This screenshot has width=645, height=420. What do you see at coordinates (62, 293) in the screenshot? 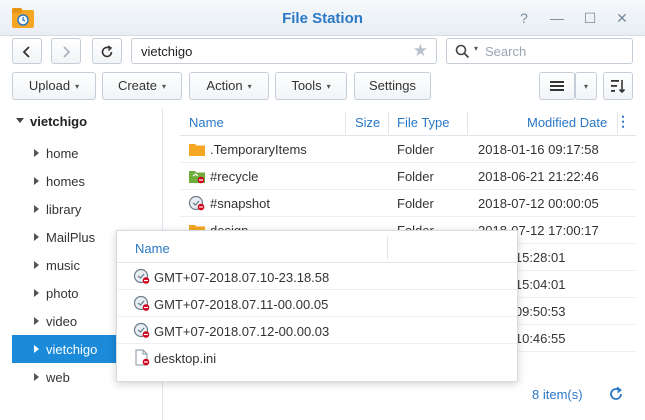
I see `sidebar-item-label: photo` at bounding box center [62, 293].